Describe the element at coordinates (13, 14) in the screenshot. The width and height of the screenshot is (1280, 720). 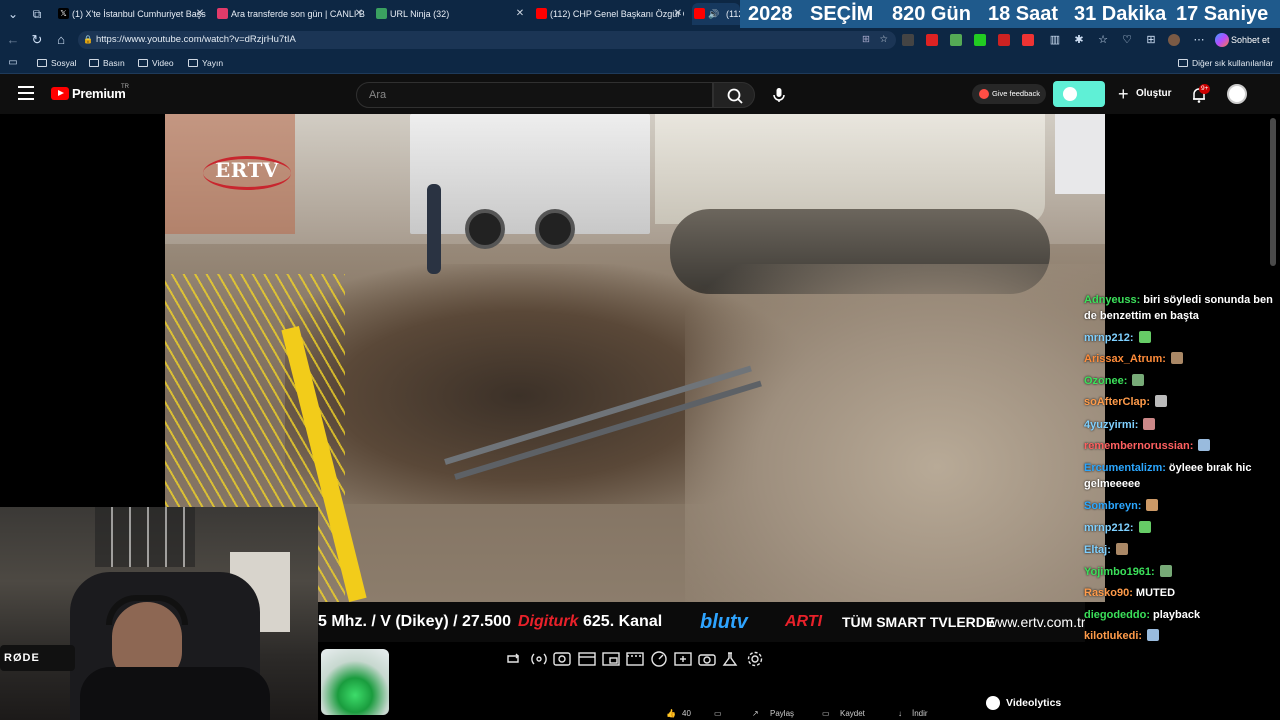
I see `tab-actions-menu-icon: ⌄` at that location.